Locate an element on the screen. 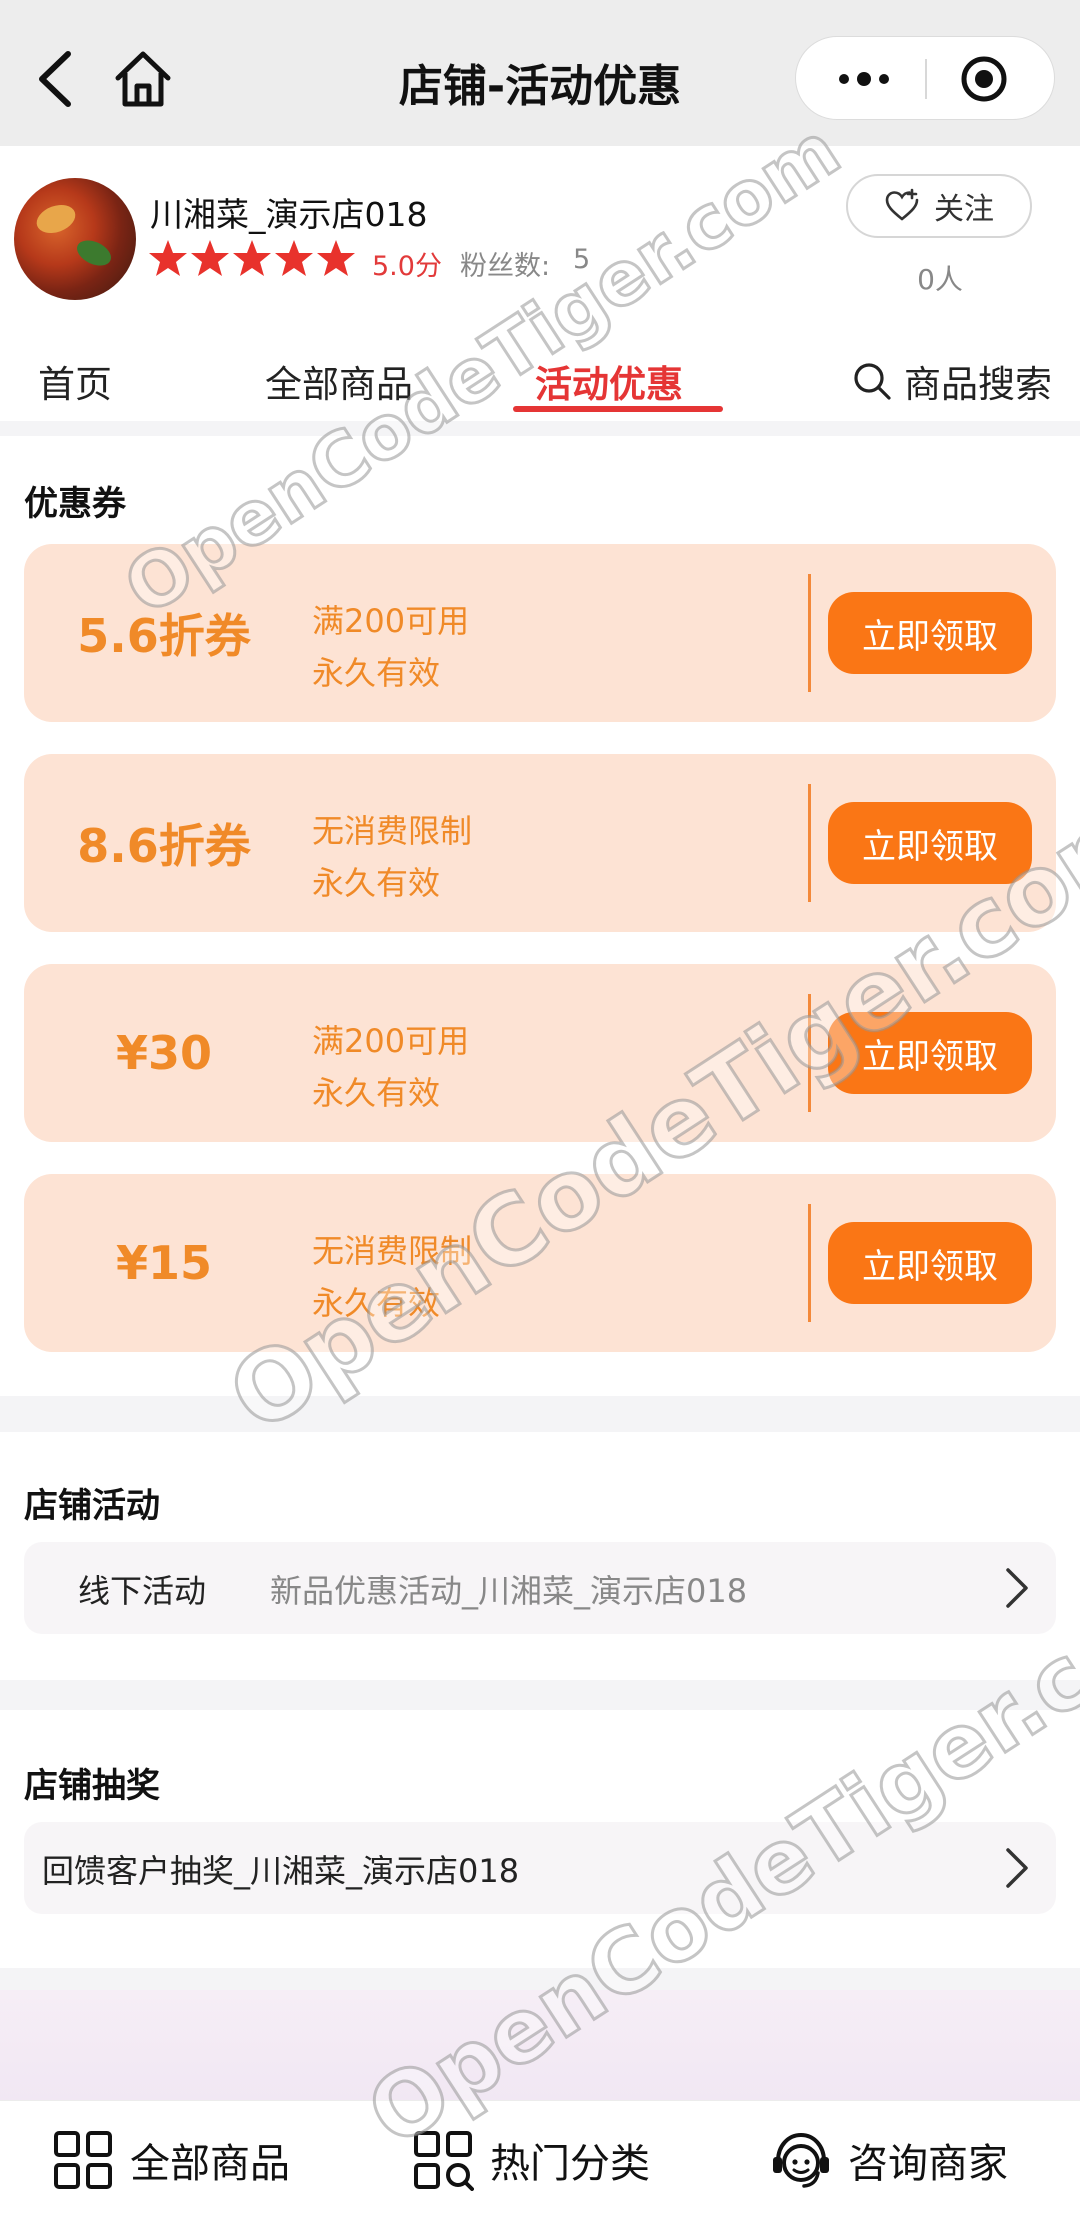 This screenshot has height=2220, width=1080. footer-spacer is located at coordinates (540, 2045).